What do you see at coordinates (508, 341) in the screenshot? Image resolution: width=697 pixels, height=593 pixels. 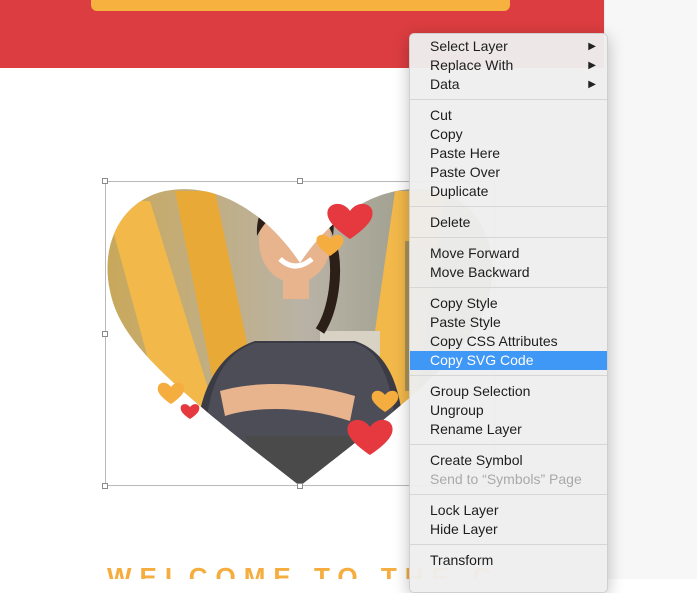 I see `menu-item-copy-css-attributes: Copy CSS Attributes` at bounding box center [508, 341].